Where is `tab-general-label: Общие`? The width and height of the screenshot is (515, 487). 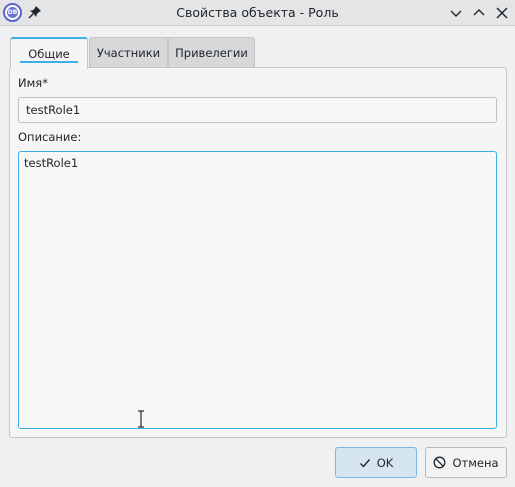
tab-general-label: Общие is located at coordinates (49, 54).